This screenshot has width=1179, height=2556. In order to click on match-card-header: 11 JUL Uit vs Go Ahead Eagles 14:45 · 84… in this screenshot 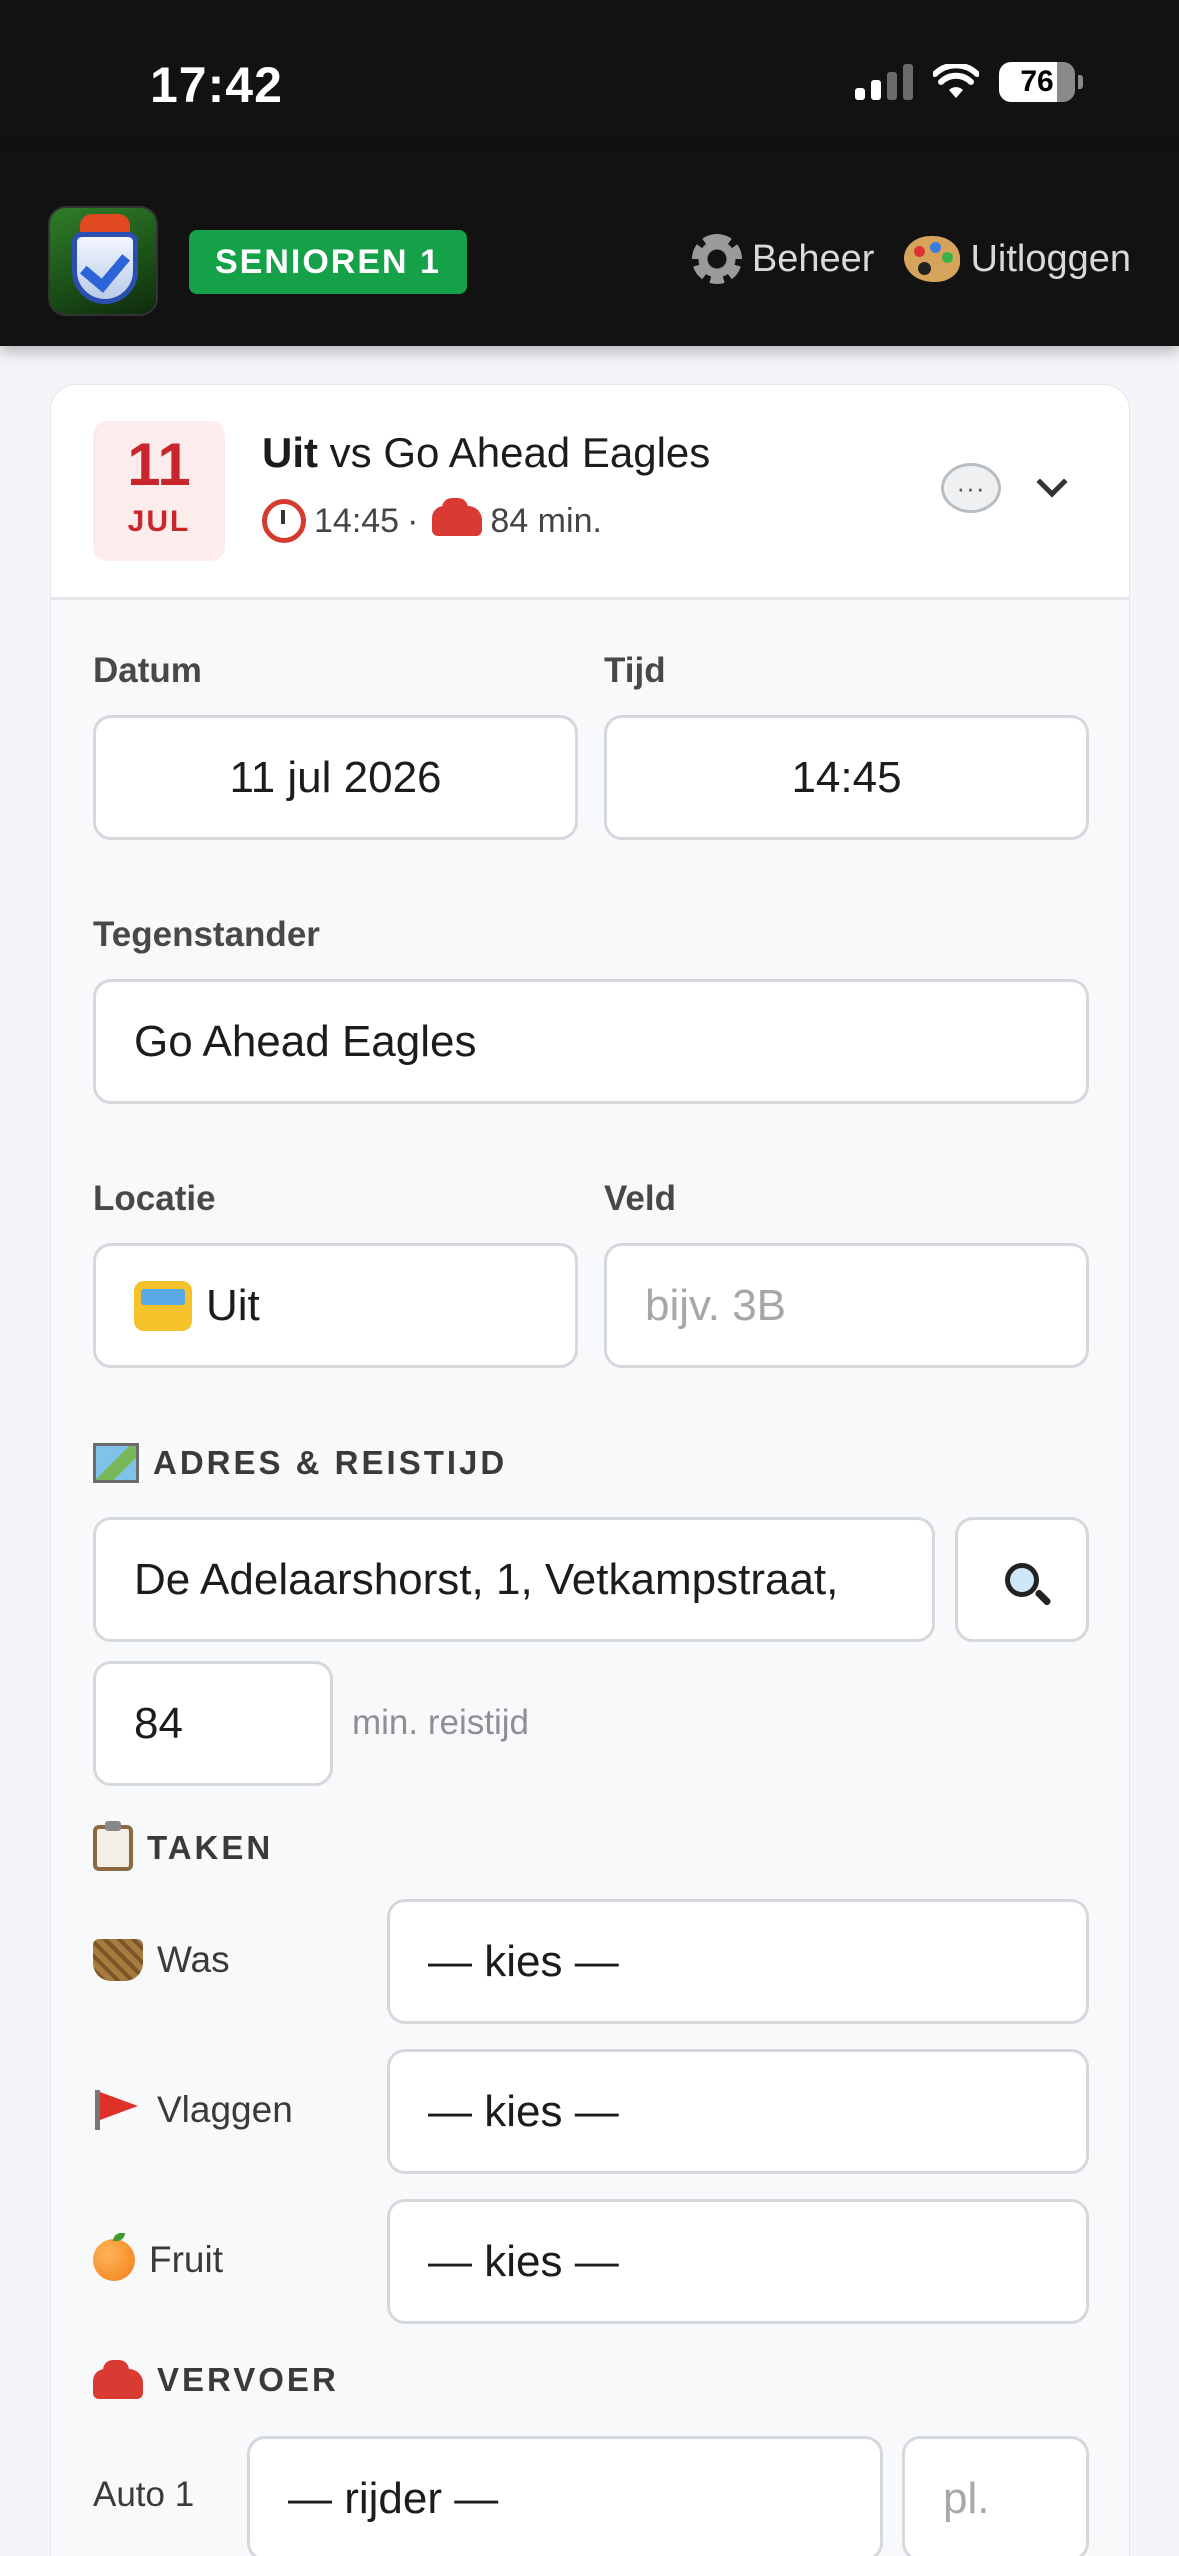, I will do `click(590, 492)`.